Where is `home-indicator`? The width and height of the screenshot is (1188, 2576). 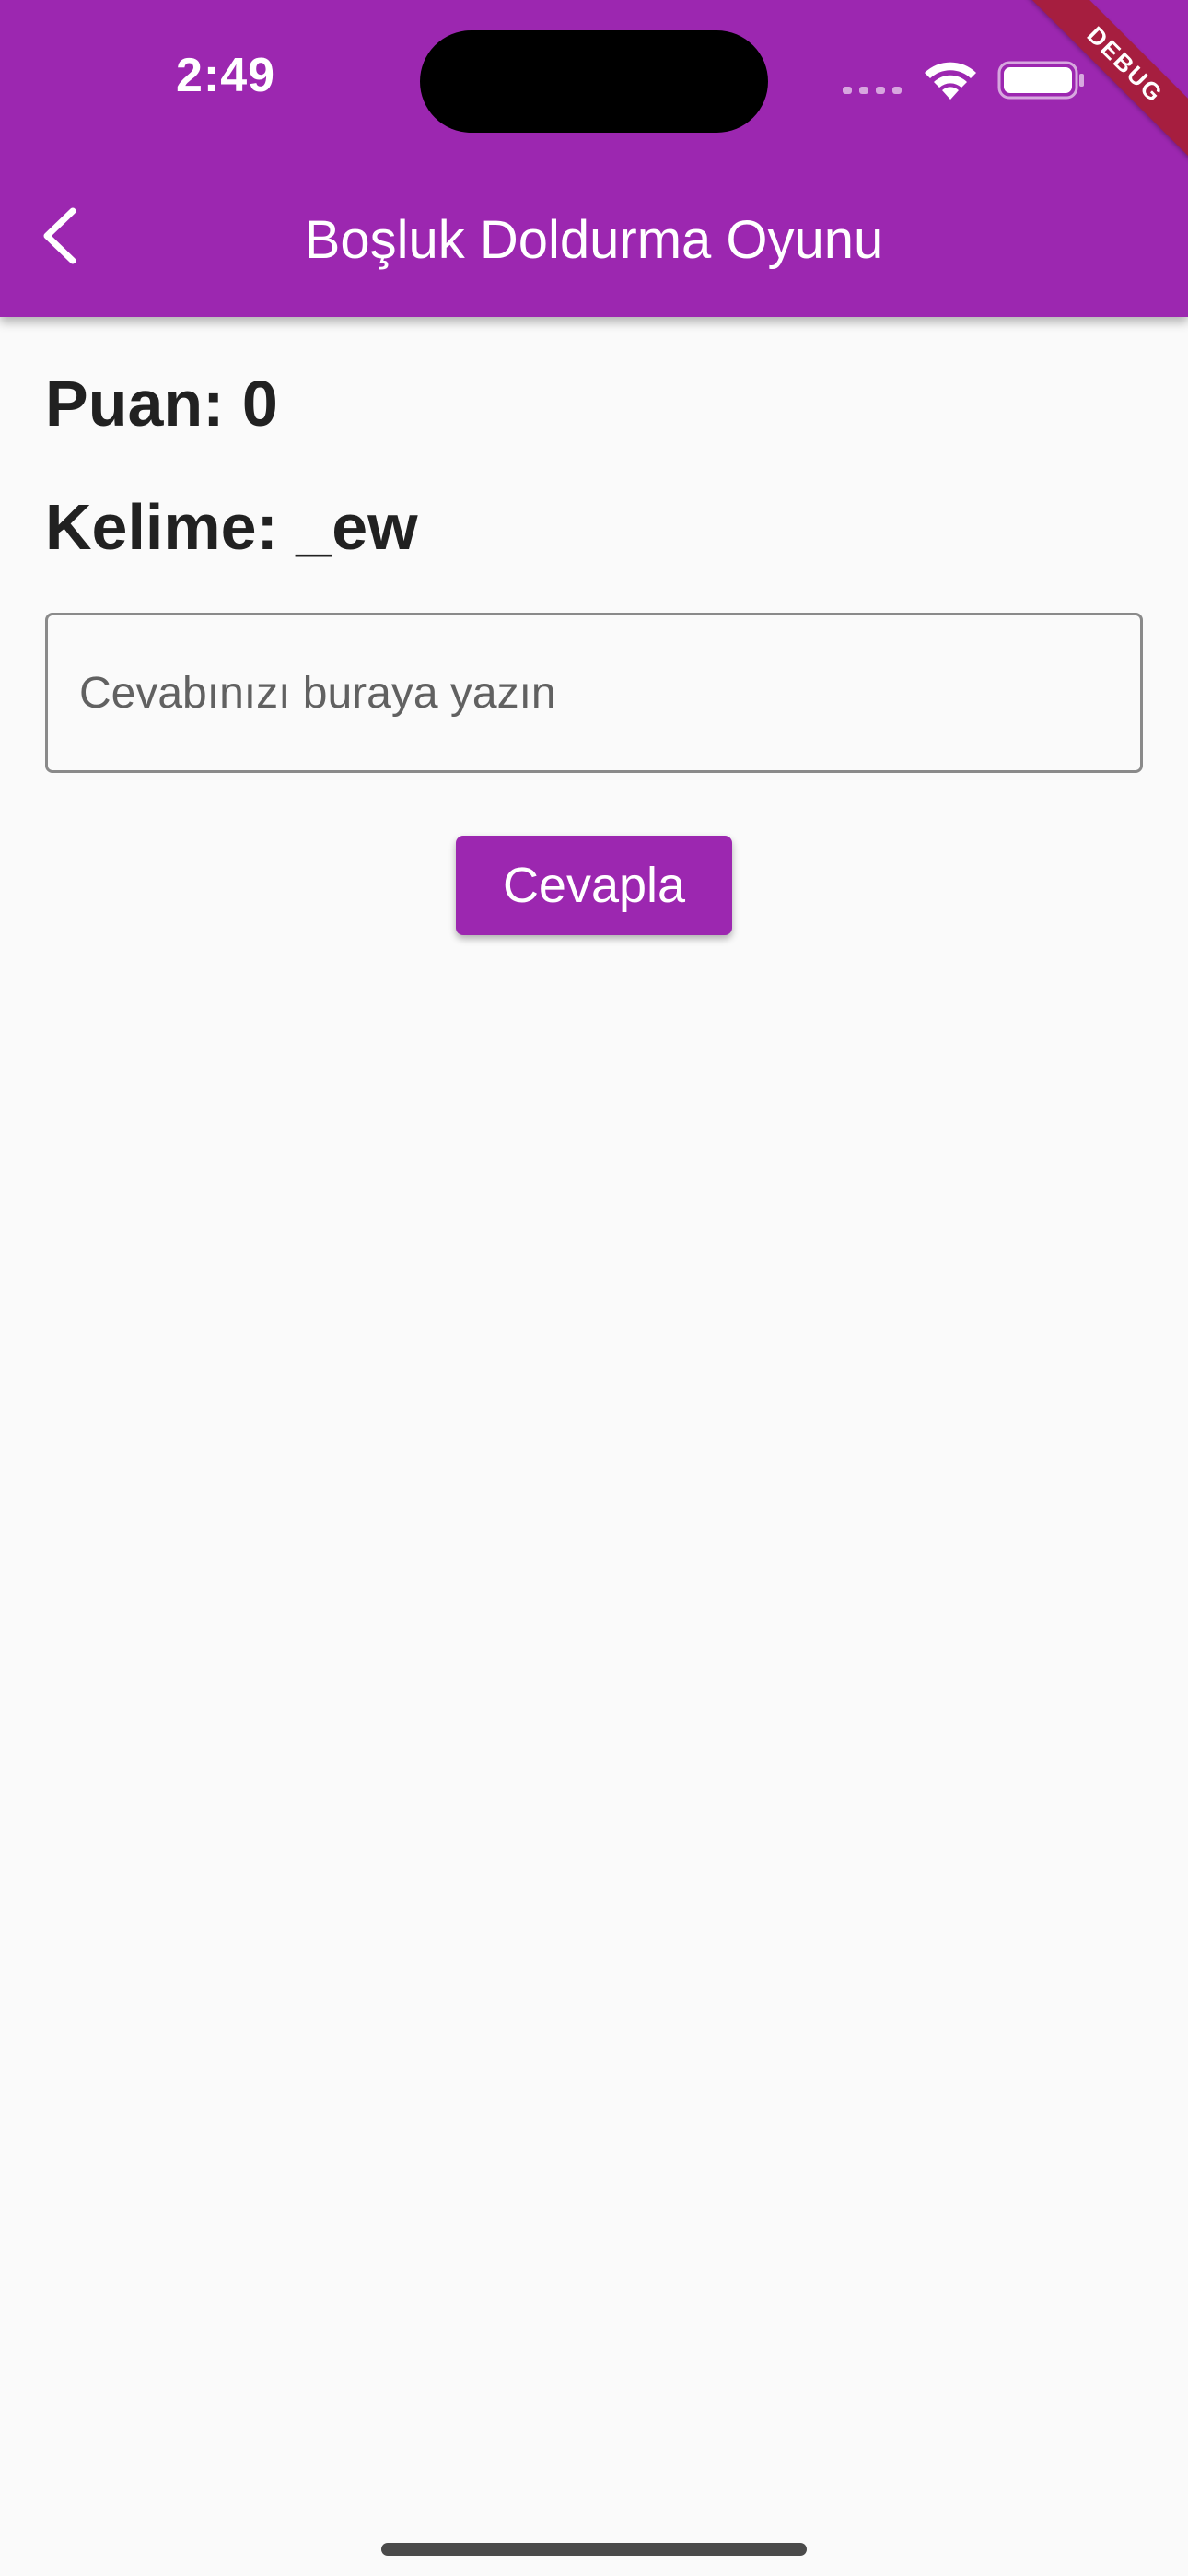
home-indicator is located at coordinates (594, 2549).